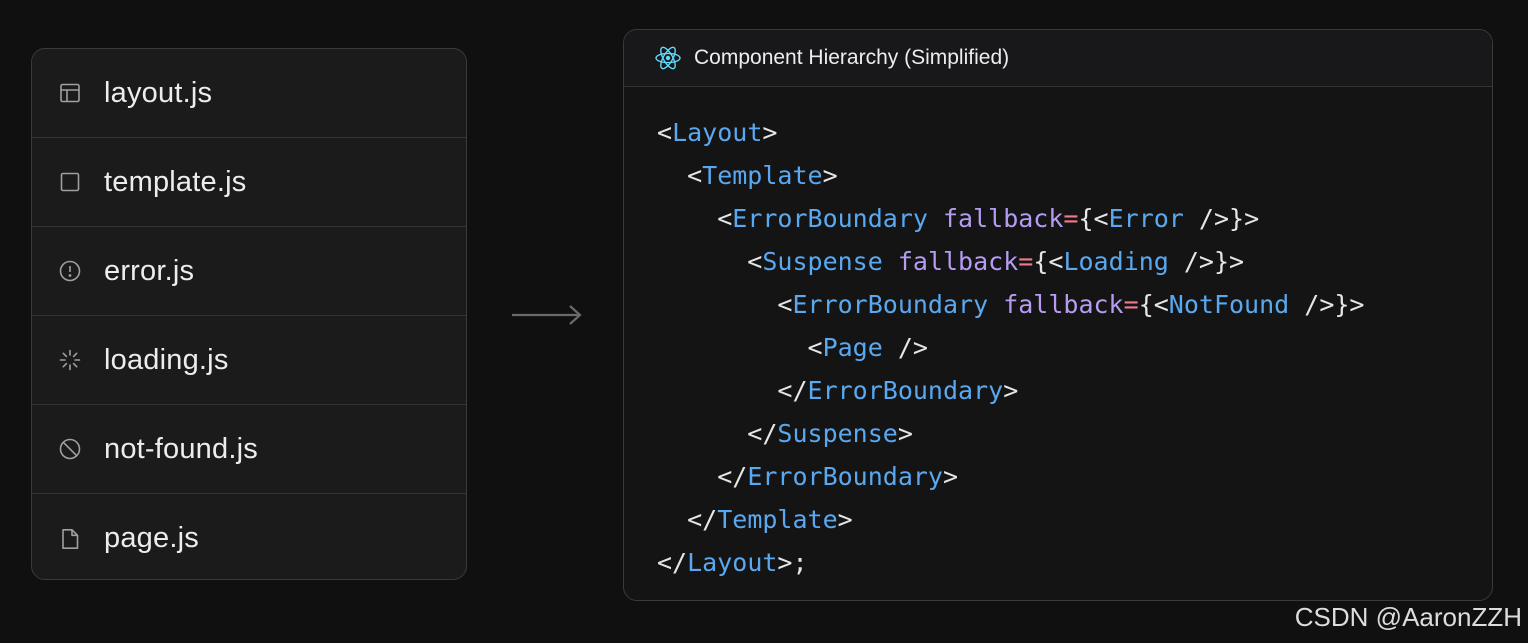 This screenshot has width=1528, height=643. I want to click on code-token: Page, so click(852, 347).